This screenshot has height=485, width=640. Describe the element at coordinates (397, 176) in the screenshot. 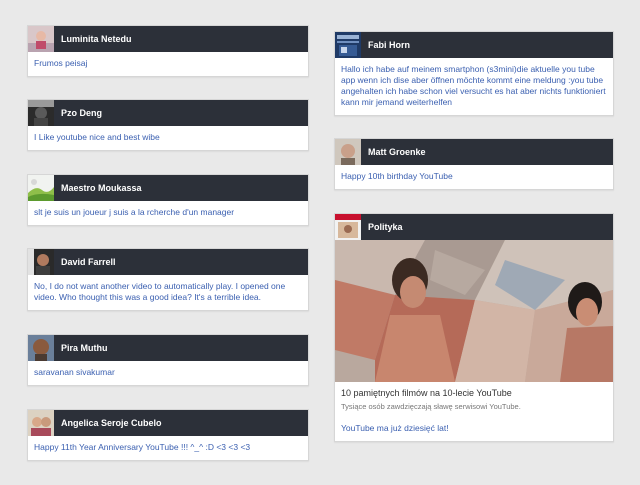

I see `comment-text: Happy 10th birthday YouTube` at that location.